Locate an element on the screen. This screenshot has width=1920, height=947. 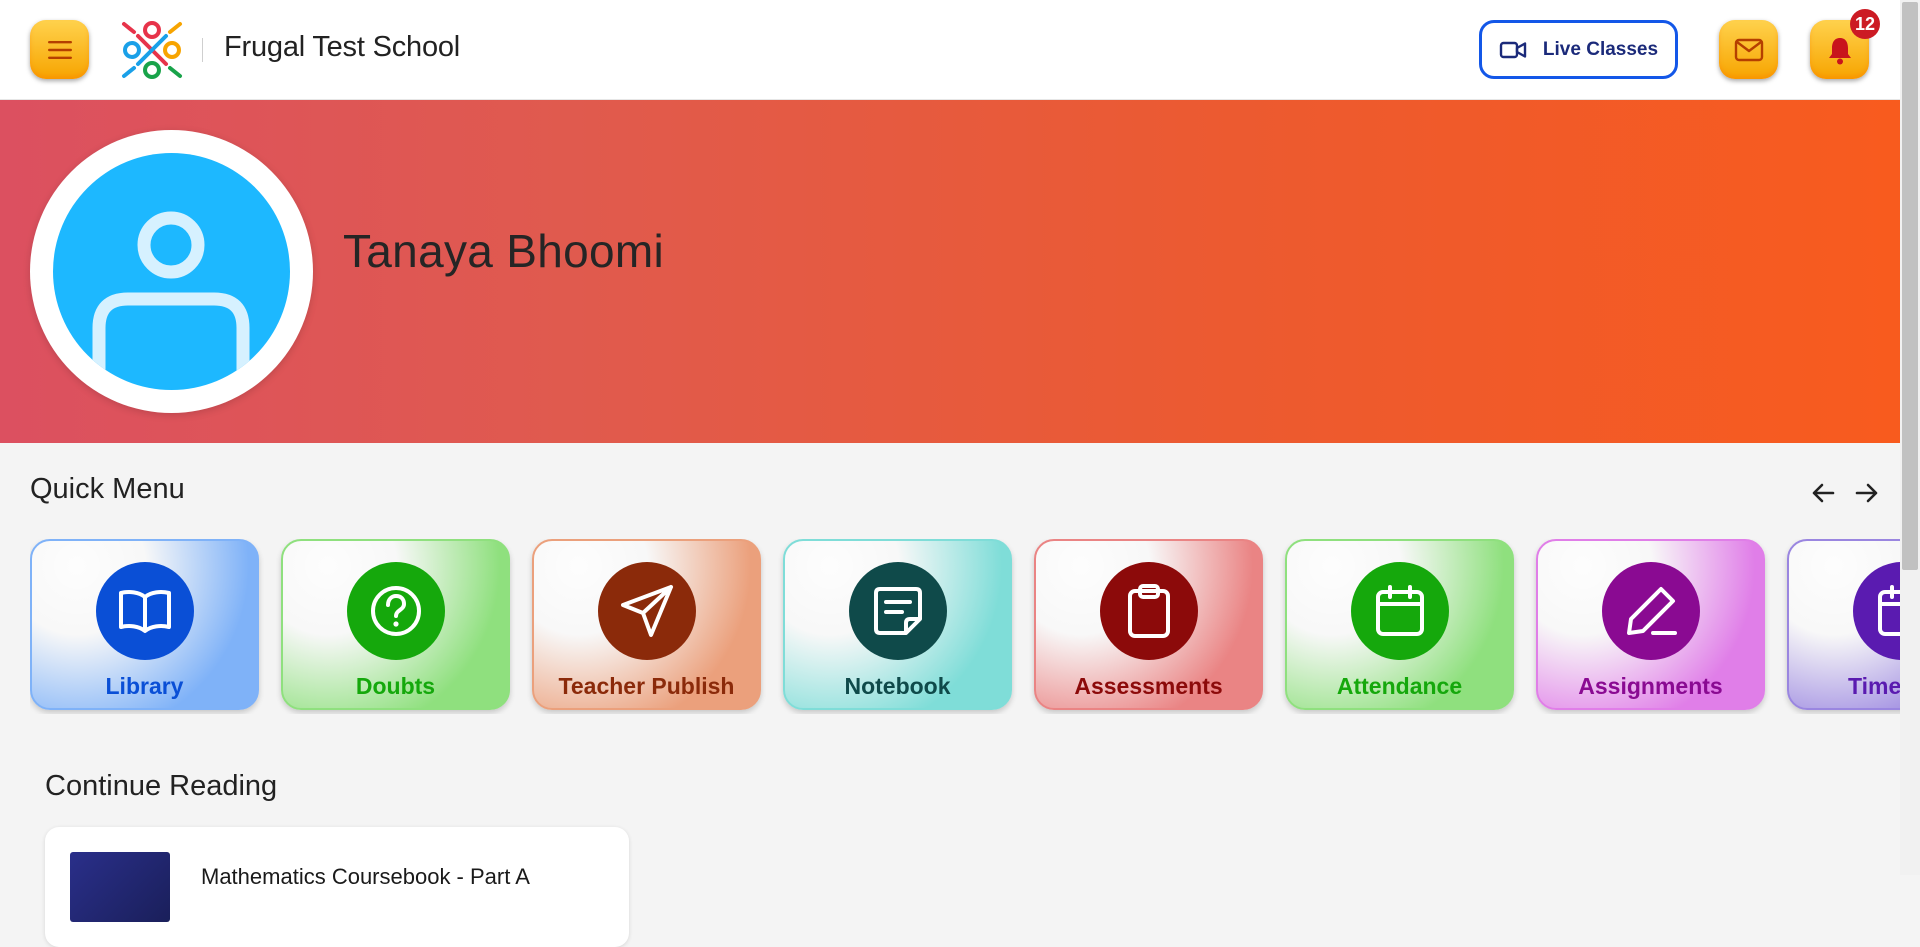
school-logo-icon is located at coordinates (152, 50).